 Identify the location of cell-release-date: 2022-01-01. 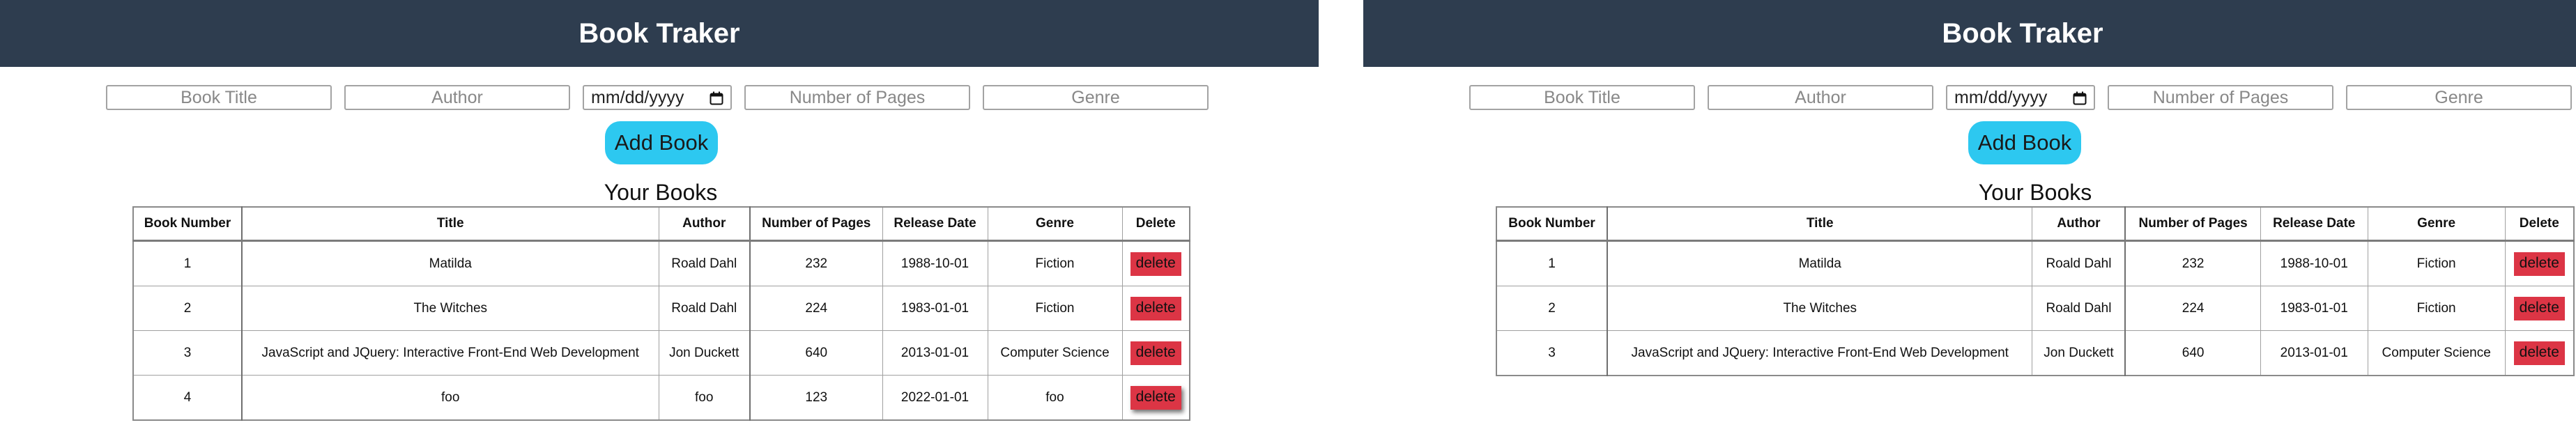
(935, 398).